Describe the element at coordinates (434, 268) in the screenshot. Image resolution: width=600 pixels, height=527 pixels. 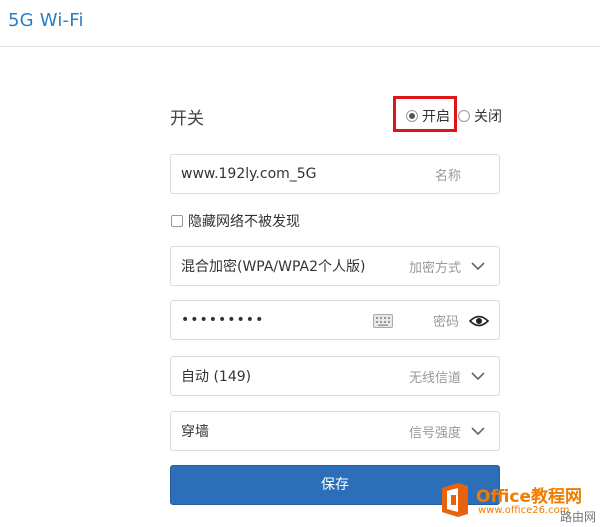
I see `encryption-hint: 加密方式` at that location.